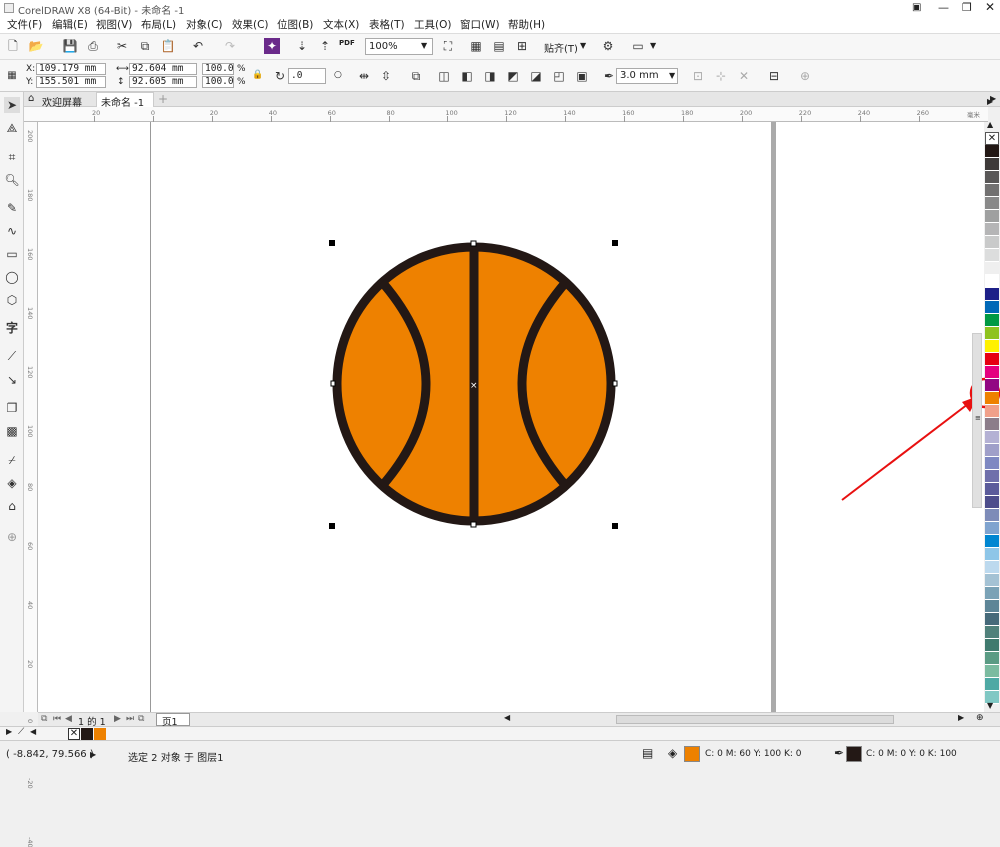  I want to click on height-field: 92.605 mm, so click(163, 82).